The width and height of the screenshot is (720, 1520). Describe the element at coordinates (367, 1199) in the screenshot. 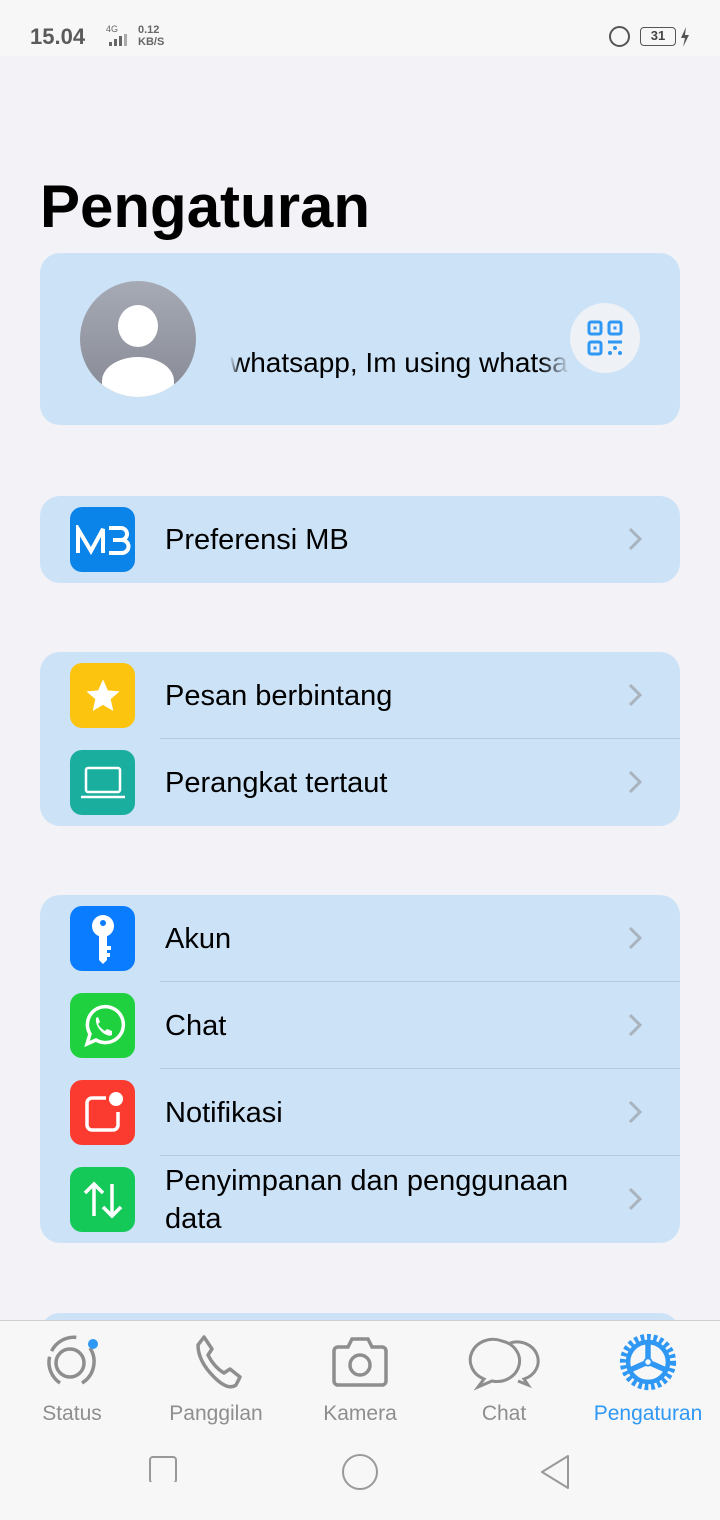

I see `item-label: Penyimpanan dan penggunaan data` at that location.